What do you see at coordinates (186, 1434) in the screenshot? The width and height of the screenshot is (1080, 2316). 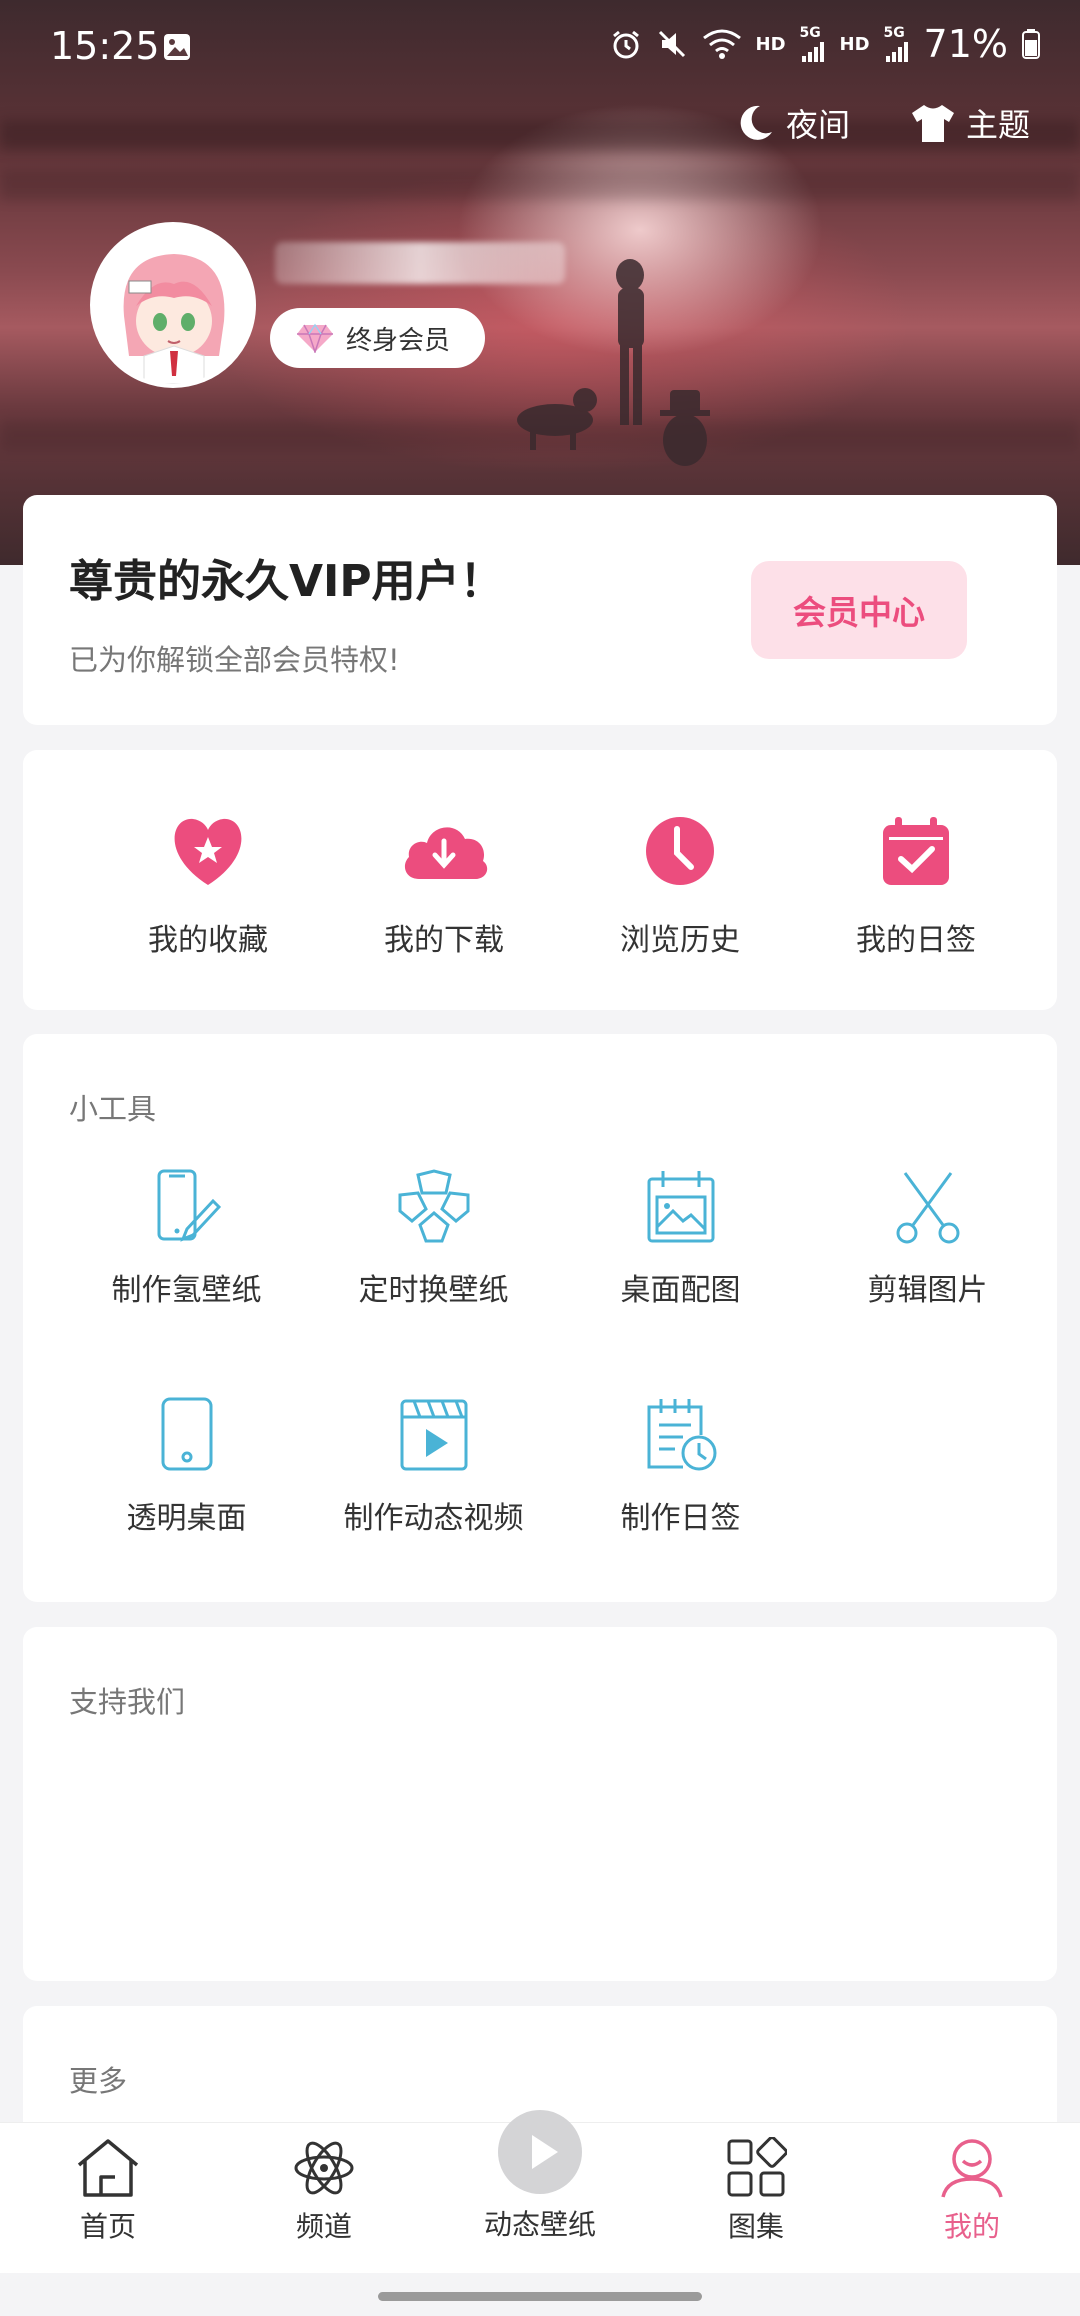 I see `phone-icon` at bounding box center [186, 1434].